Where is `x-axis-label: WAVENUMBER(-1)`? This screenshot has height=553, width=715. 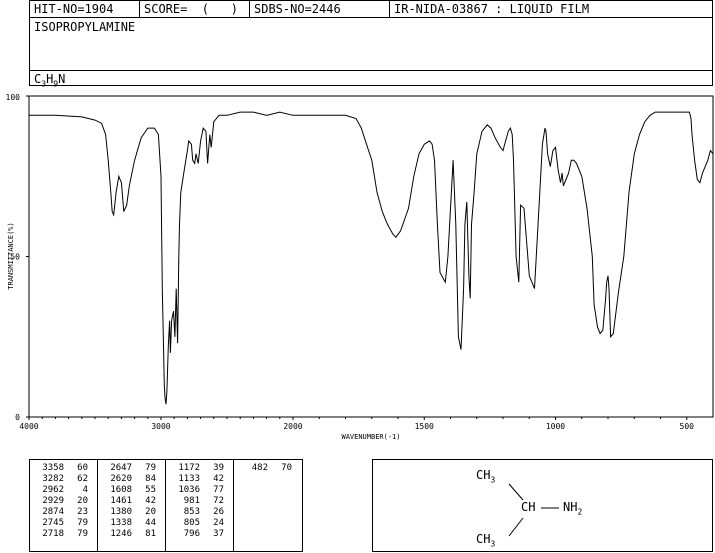
x-axis-label: WAVENUMBER(-1) is located at coordinates (370, 437).